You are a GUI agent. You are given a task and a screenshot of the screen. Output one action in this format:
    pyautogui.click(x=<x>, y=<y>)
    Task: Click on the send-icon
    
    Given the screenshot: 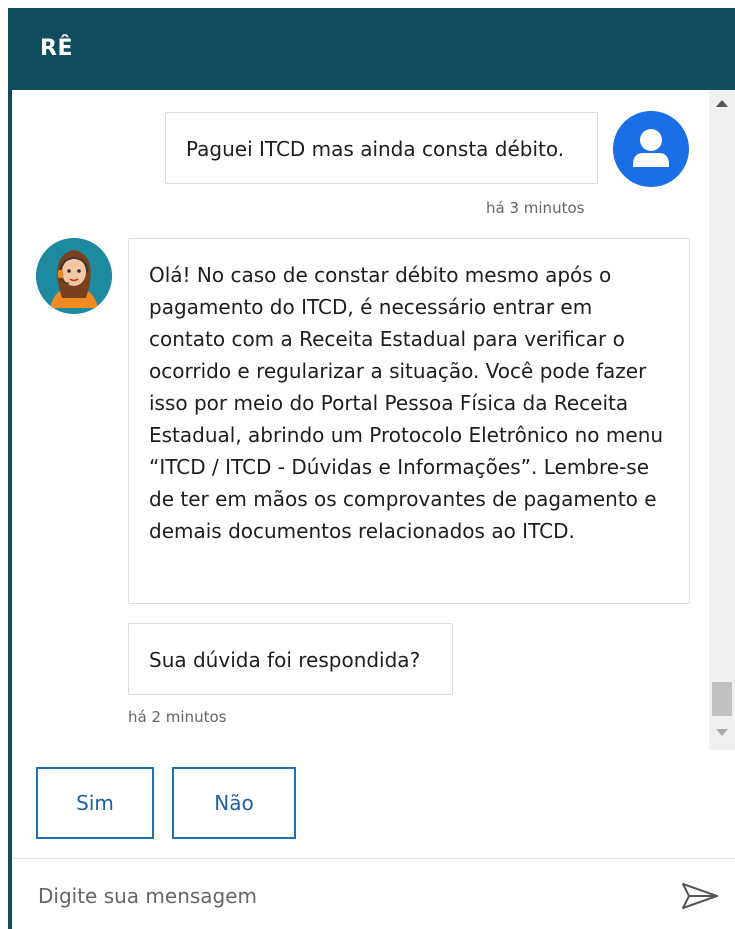 What is the action you would take?
    pyautogui.click(x=700, y=896)
    